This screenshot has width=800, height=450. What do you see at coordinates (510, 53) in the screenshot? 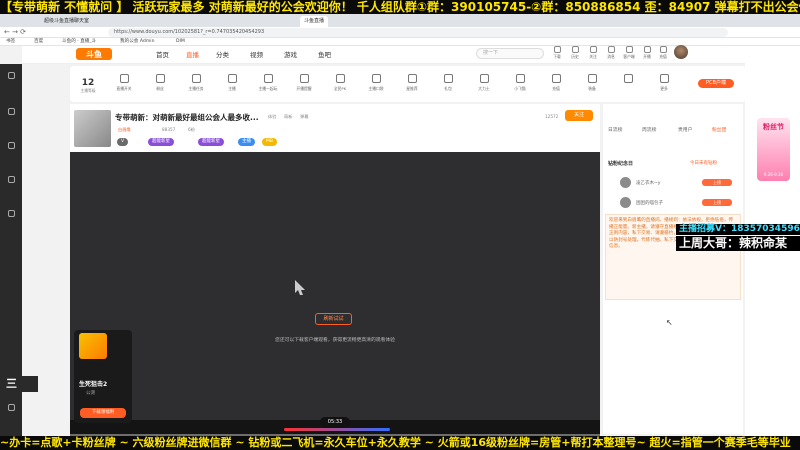
I see `search-input: 搜一下` at bounding box center [510, 53].